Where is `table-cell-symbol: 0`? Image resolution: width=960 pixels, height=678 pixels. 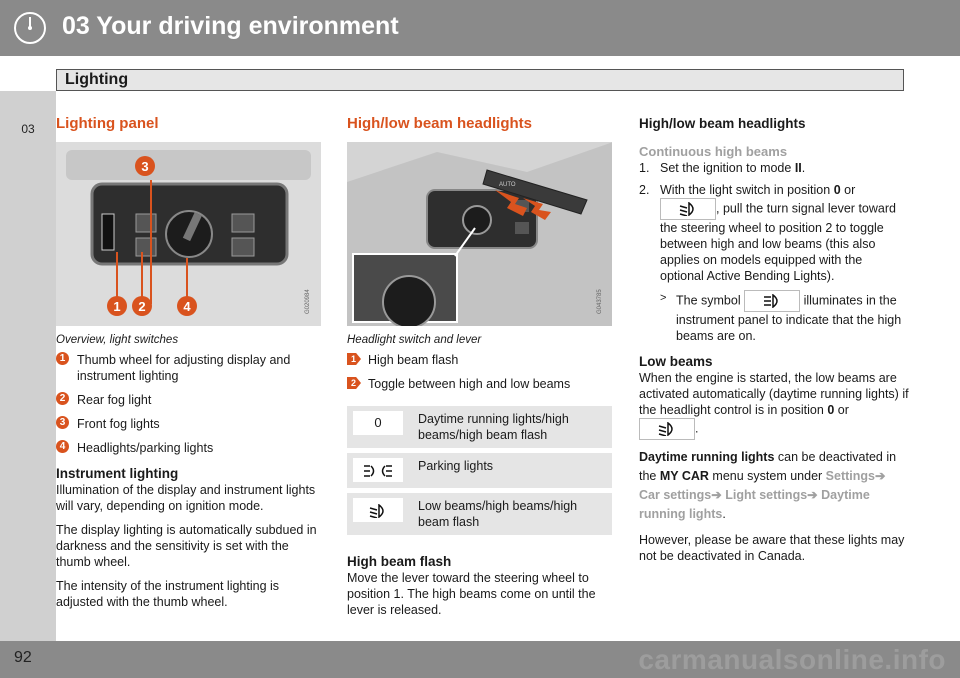
table-cell-symbol: 0 is located at coordinates (379, 429).